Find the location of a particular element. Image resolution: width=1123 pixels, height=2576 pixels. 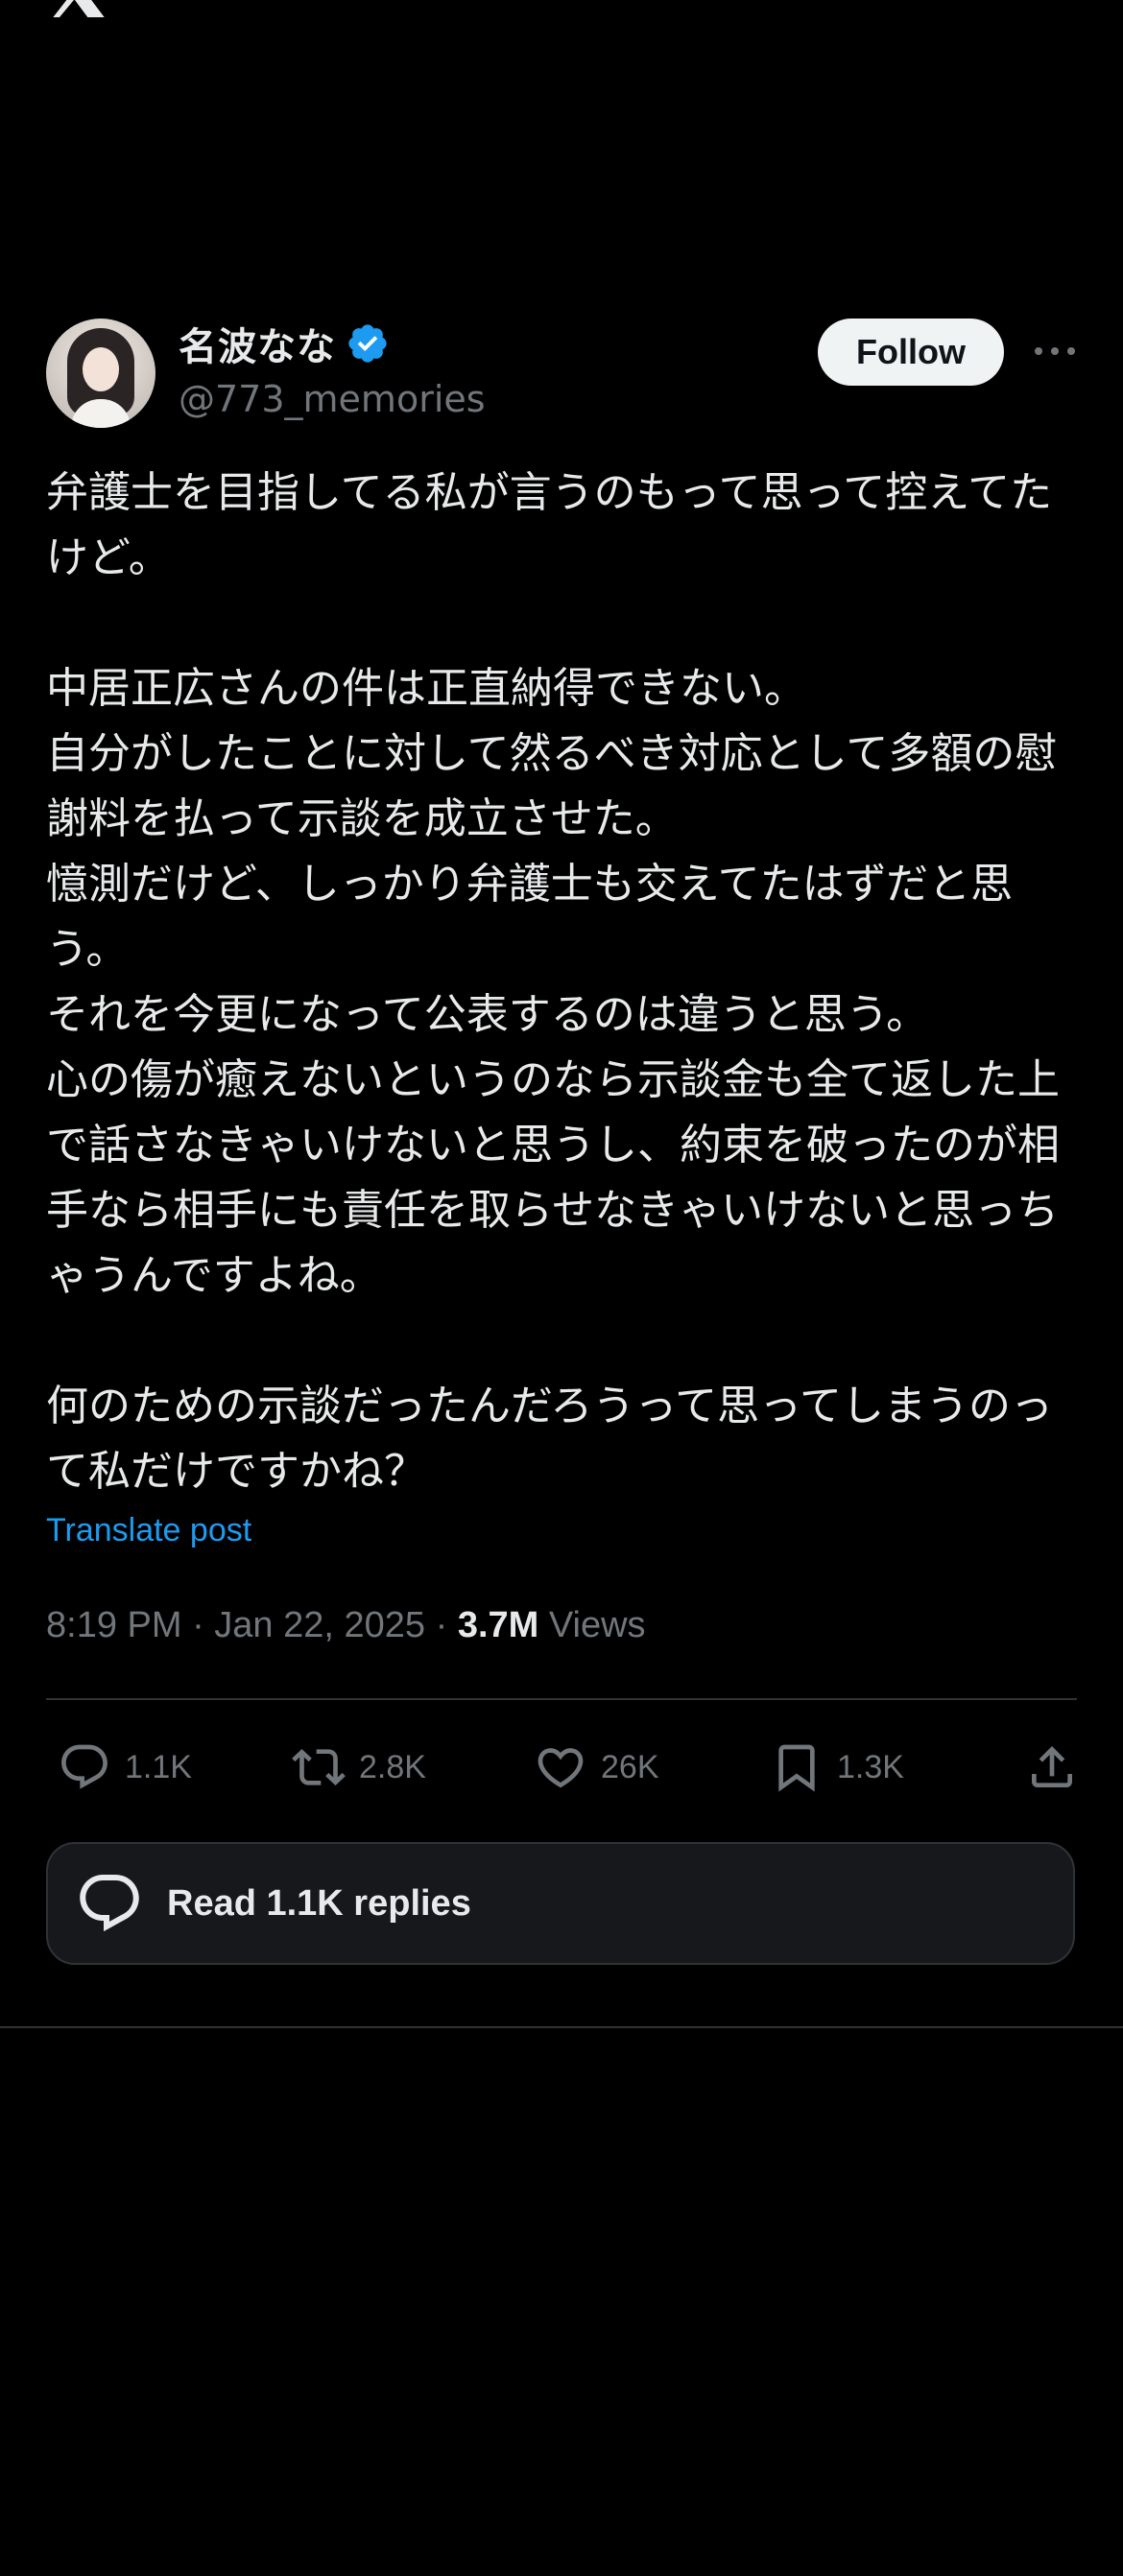

verified-badge-icon is located at coordinates (367, 344).